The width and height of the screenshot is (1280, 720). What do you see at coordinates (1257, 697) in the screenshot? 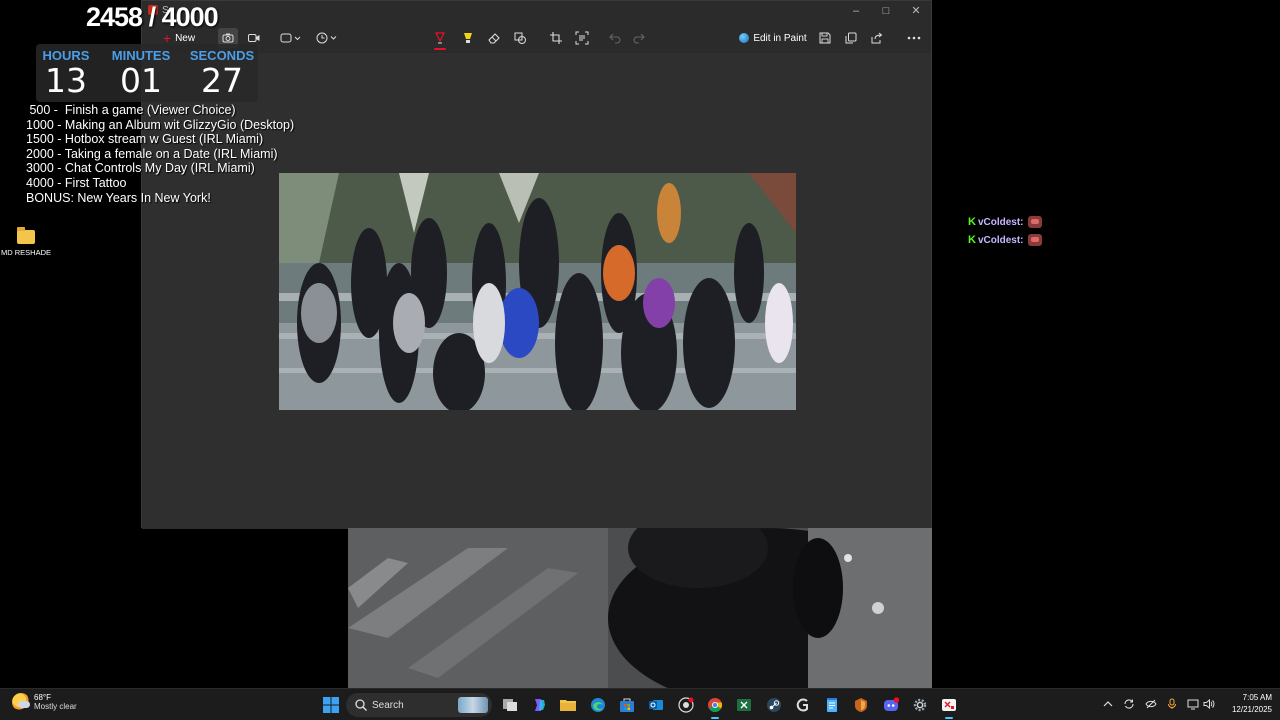
I see `clock-time: 7:05 AM` at bounding box center [1257, 697].